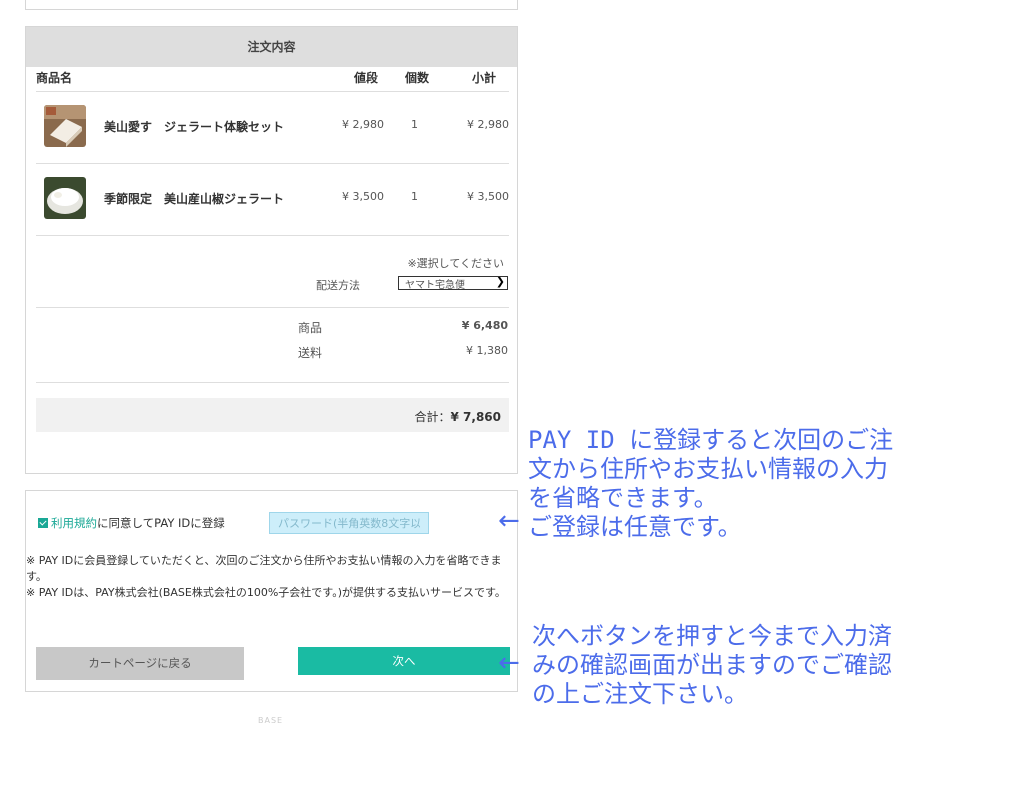 Image resolution: width=1024 pixels, height=800 pixels. I want to click on back-to-cart-button: カートページに戻る, so click(140, 663).